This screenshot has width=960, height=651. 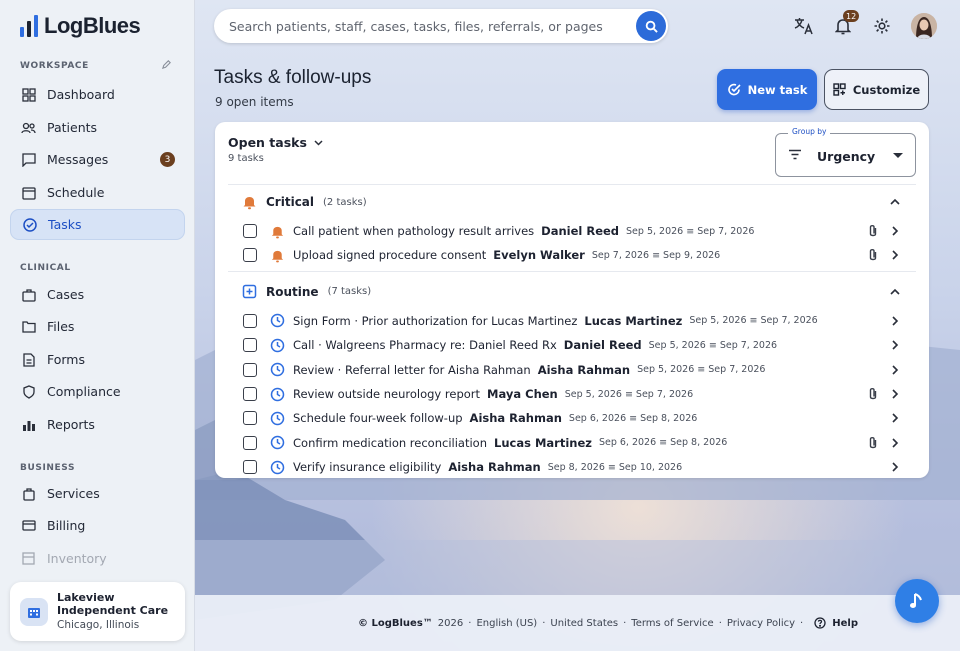 What do you see at coordinates (80, 26) in the screenshot?
I see `logo: LogBlues` at bounding box center [80, 26].